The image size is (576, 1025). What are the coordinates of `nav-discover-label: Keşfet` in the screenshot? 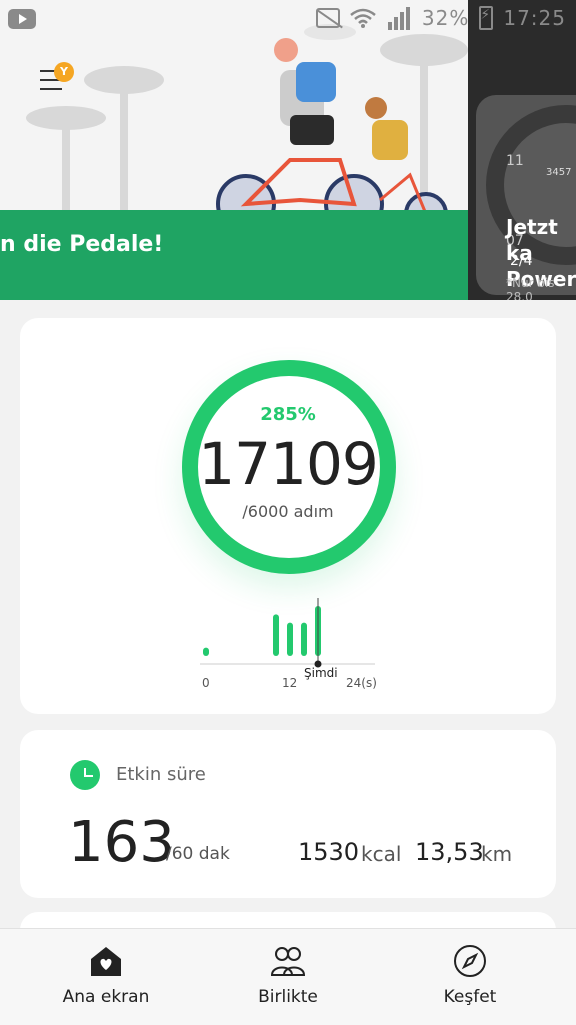 It's located at (470, 997).